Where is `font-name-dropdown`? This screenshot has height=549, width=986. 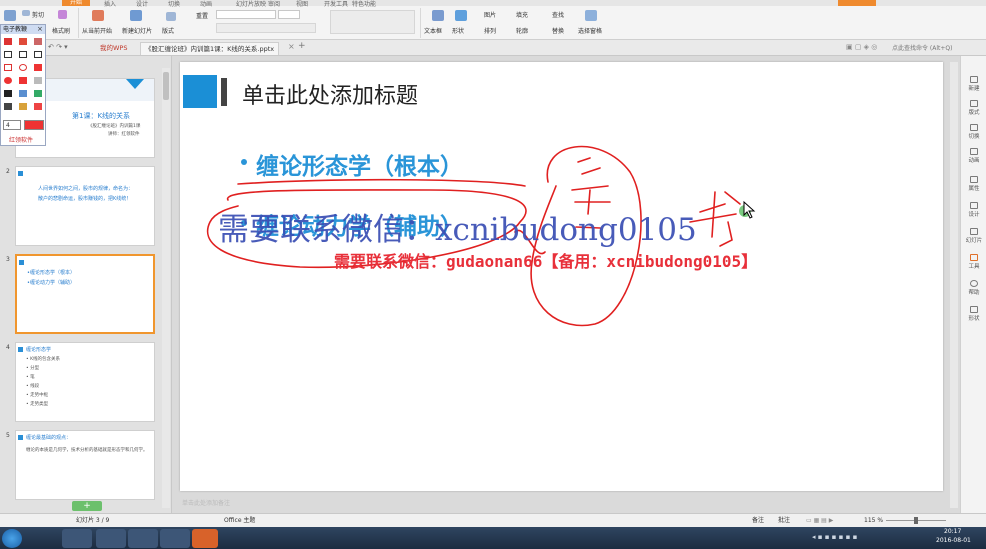 font-name-dropdown is located at coordinates (246, 14).